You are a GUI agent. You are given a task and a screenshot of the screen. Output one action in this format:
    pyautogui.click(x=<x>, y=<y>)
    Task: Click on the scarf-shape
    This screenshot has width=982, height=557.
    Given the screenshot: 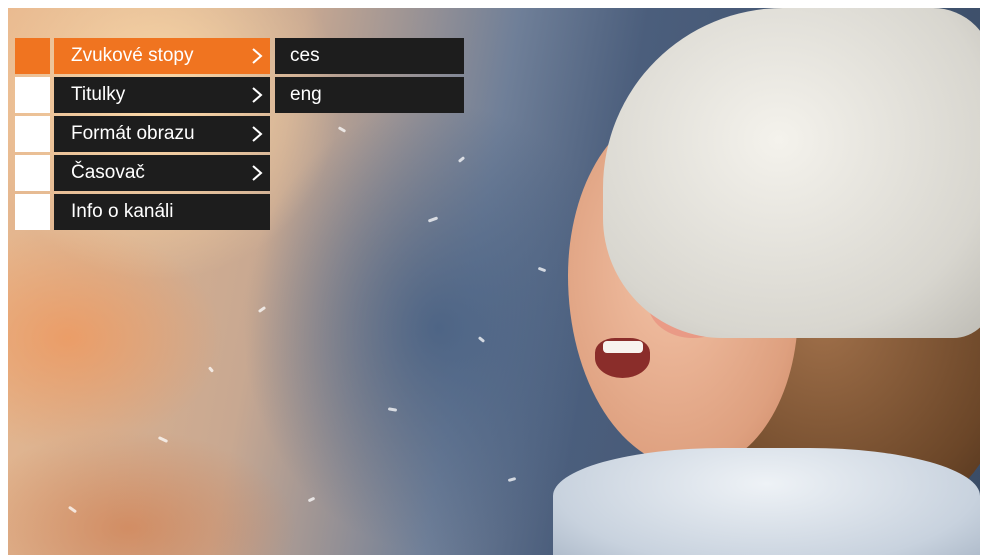 What is the action you would take?
    pyautogui.click(x=766, y=501)
    